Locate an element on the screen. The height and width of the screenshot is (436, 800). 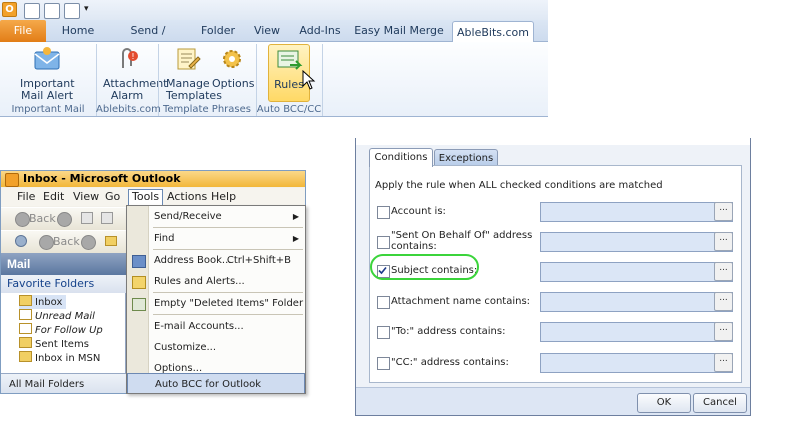
menu-item-label: Empty "Deleted Items" Folder is located at coordinates (229, 303).